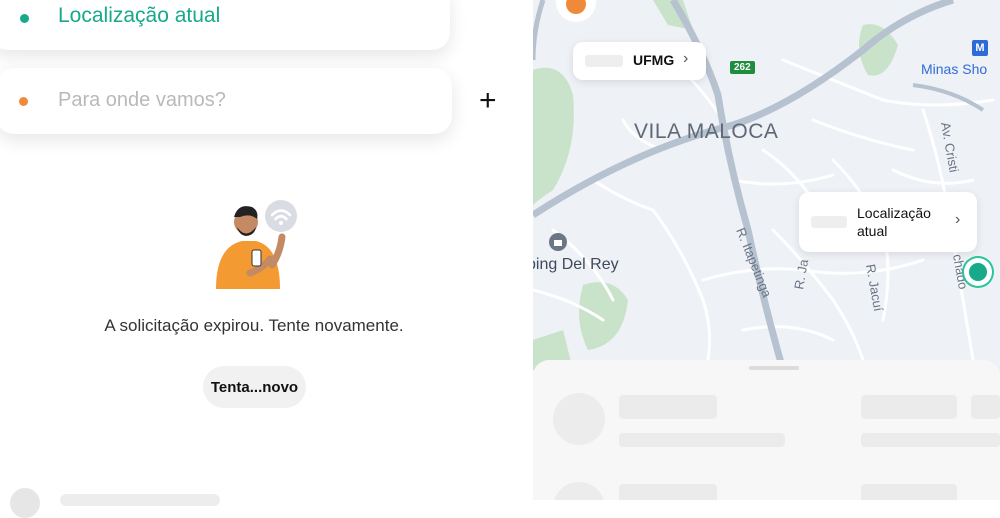  I want to click on expired-message: A solicitação expirou. Tente novamente., so click(254, 325).